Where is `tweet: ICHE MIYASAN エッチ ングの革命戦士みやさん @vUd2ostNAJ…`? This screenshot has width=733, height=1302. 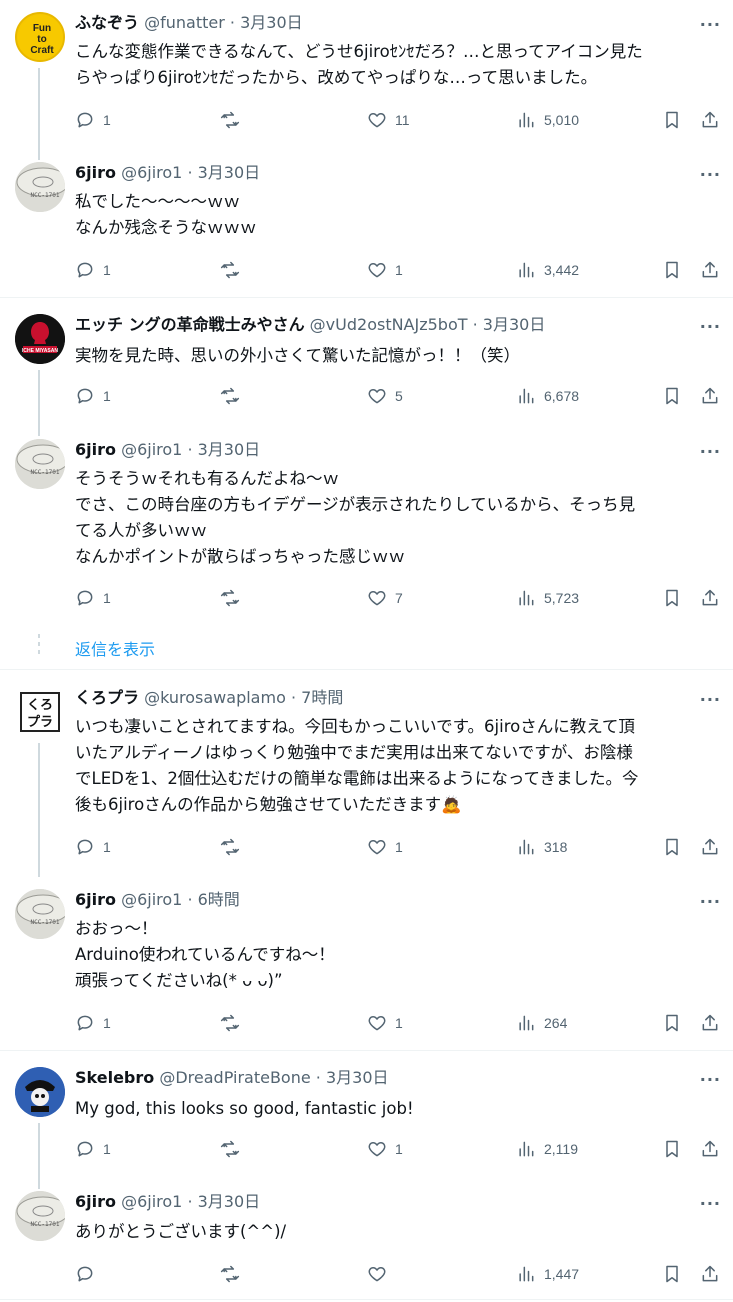
tweet: ICHE MIYASAN エッチ ングの革命戦士みやさん @vUd2ostNAJ… is located at coordinates (366, 375).